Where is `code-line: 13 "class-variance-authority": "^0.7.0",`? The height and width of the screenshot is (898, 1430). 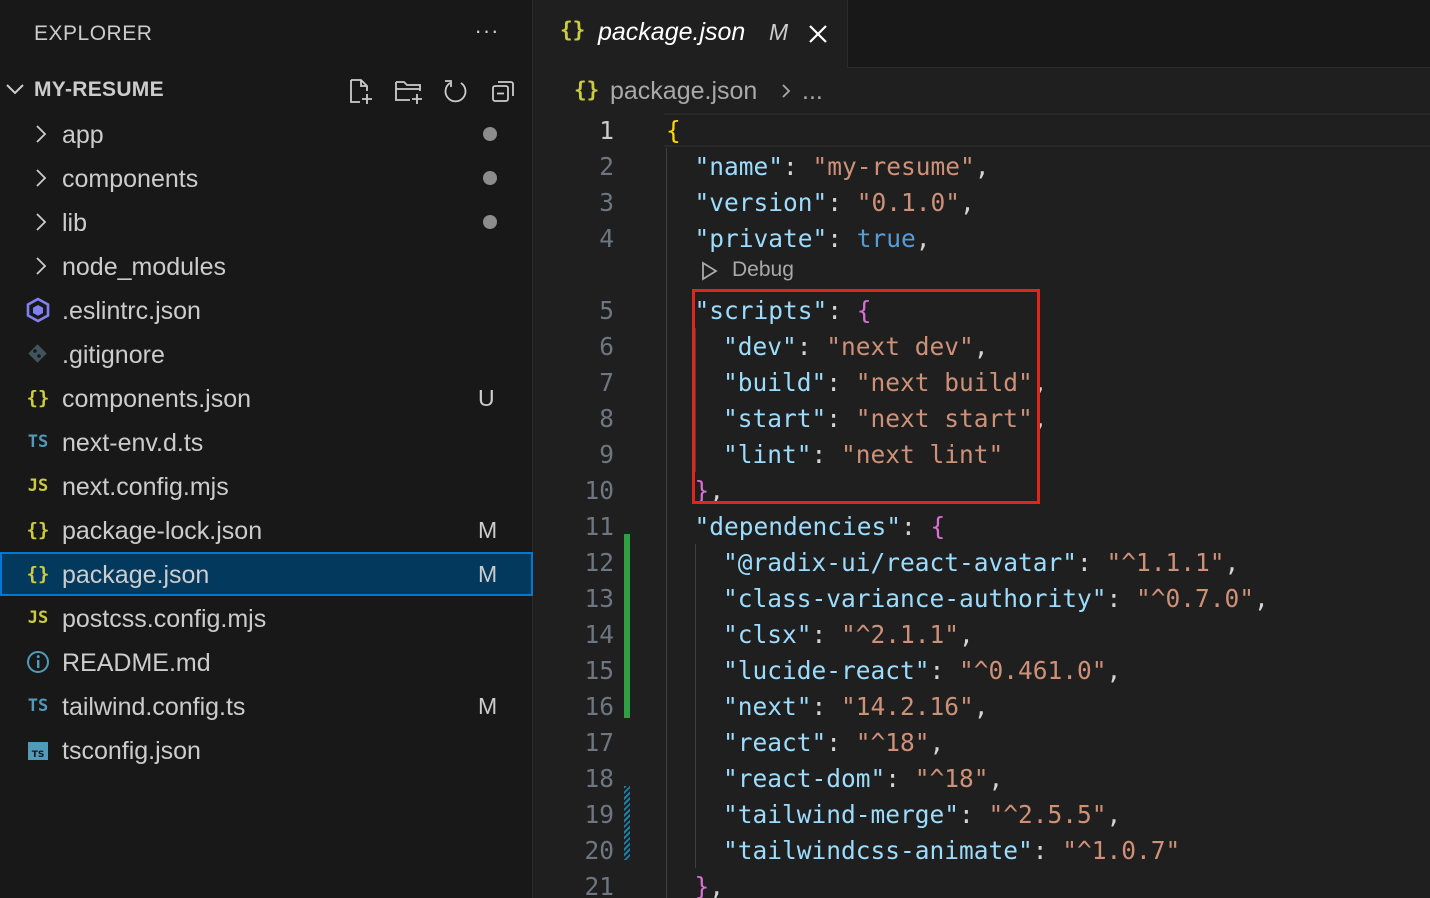 code-line: 13 "class-variance-authority": "^0.7.0", is located at coordinates (982, 598).